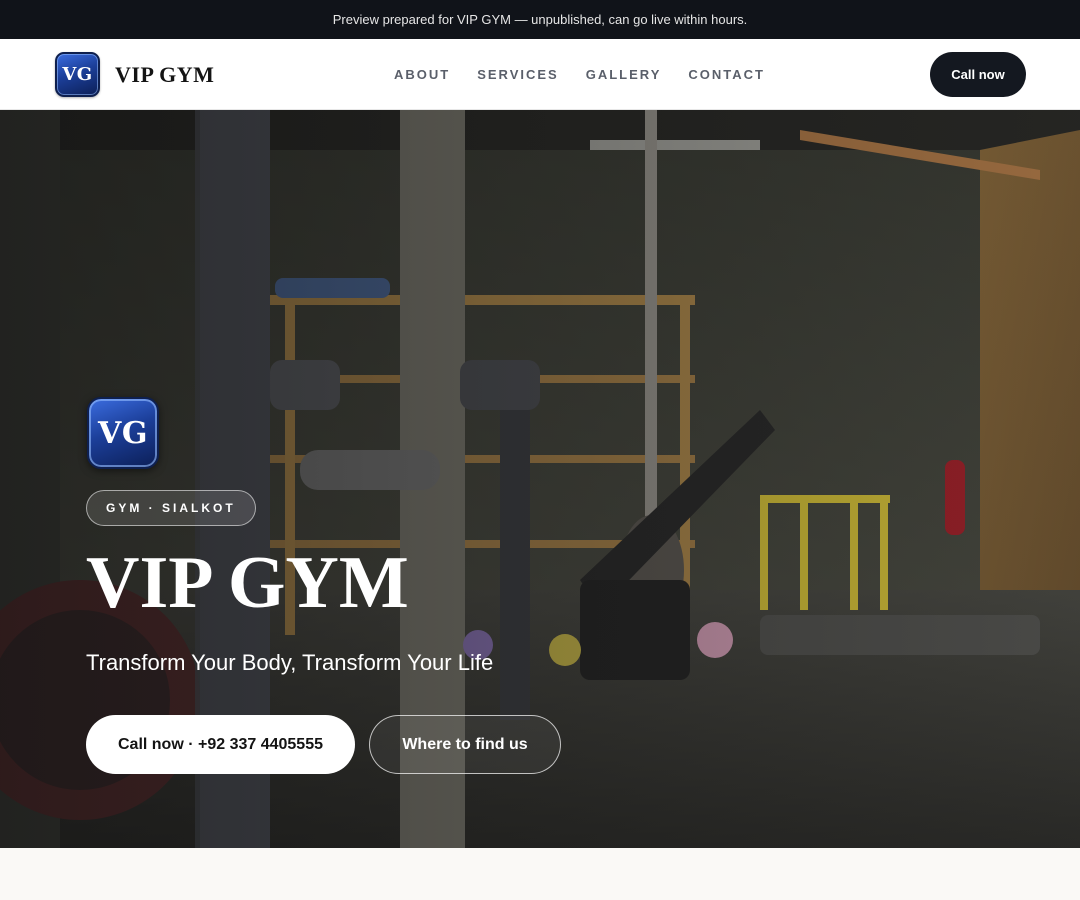 This screenshot has width=1080, height=900. What do you see at coordinates (978, 74) in the screenshot?
I see `call-now-button: Call now` at bounding box center [978, 74].